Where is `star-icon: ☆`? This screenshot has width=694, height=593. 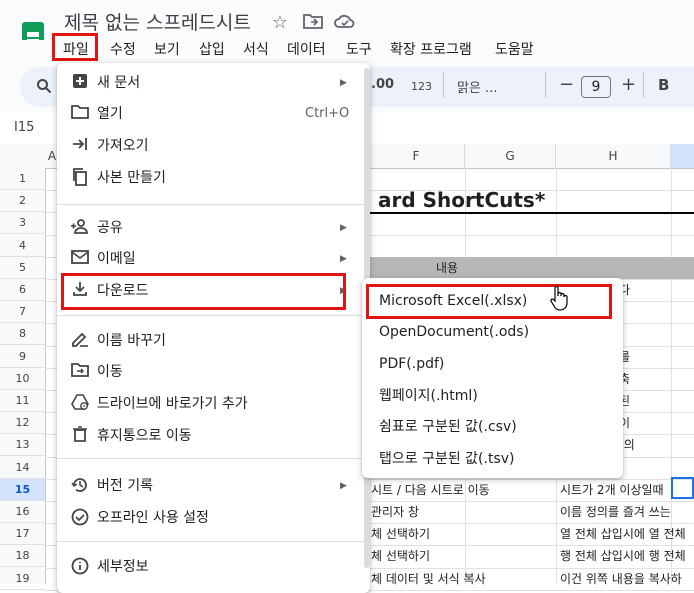 star-icon: ☆ is located at coordinates (280, 23).